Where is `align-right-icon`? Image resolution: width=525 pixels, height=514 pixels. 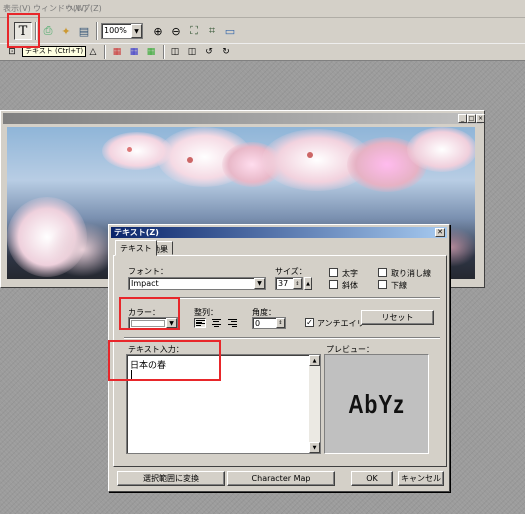 align-right-icon is located at coordinates (232, 323).